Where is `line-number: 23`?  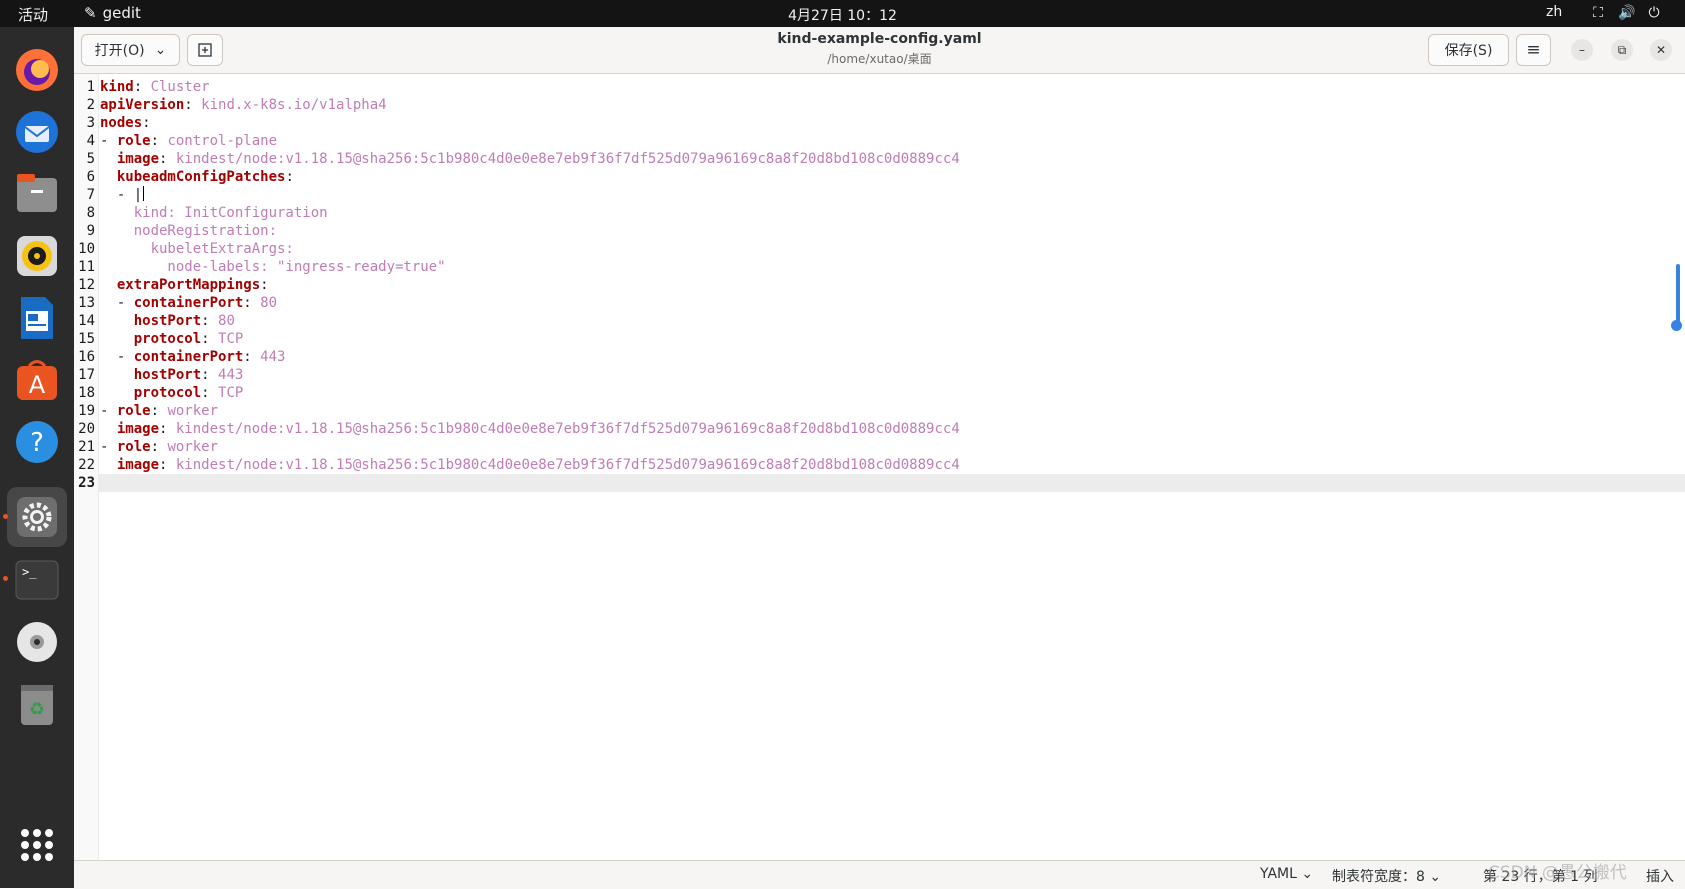 line-number: 23 is located at coordinates (86, 483).